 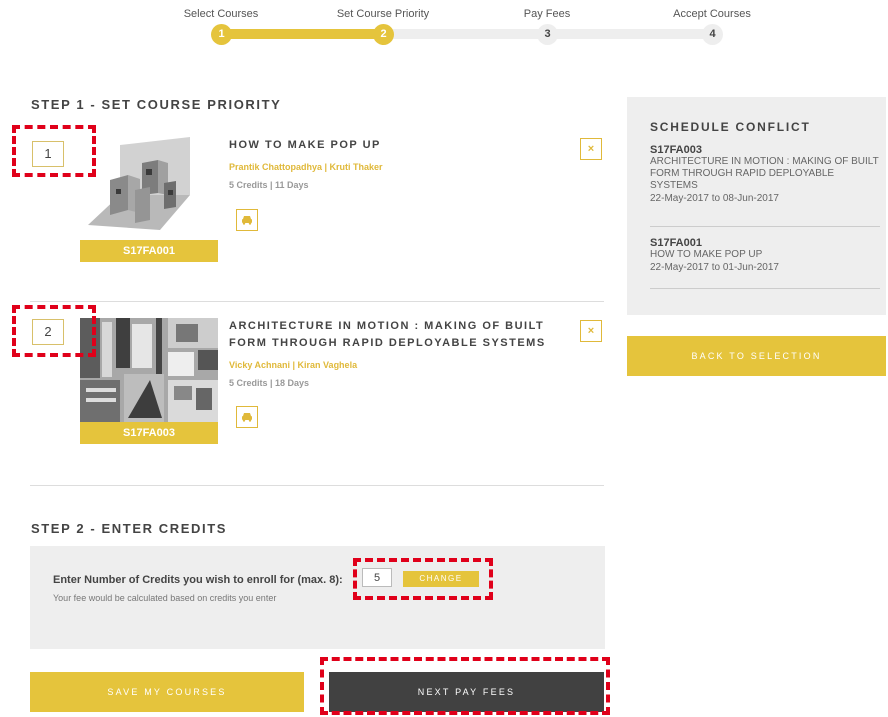 What do you see at coordinates (712, 34) in the screenshot?
I see `step-number-4: 4` at bounding box center [712, 34].